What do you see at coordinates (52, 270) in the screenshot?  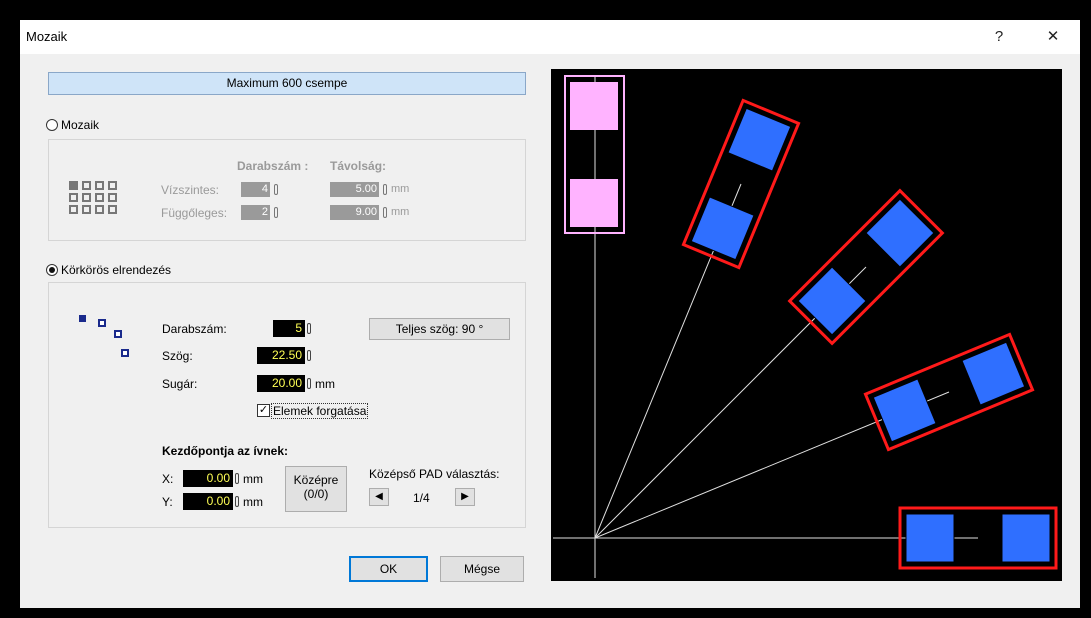 I see `circular-radio` at bounding box center [52, 270].